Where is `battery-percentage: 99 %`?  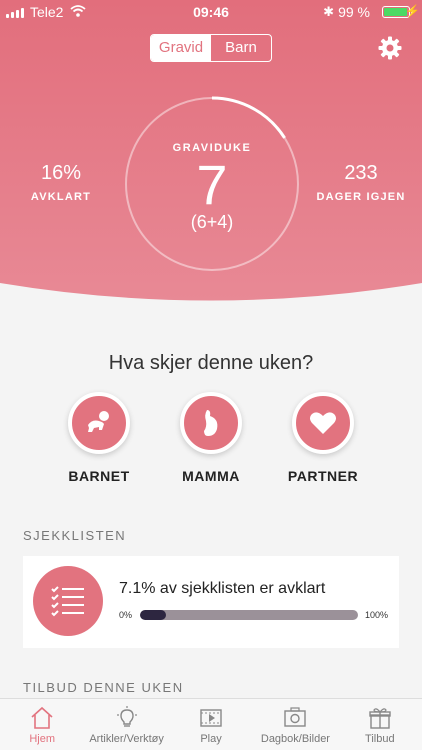 battery-percentage: 99 % is located at coordinates (354, 12).